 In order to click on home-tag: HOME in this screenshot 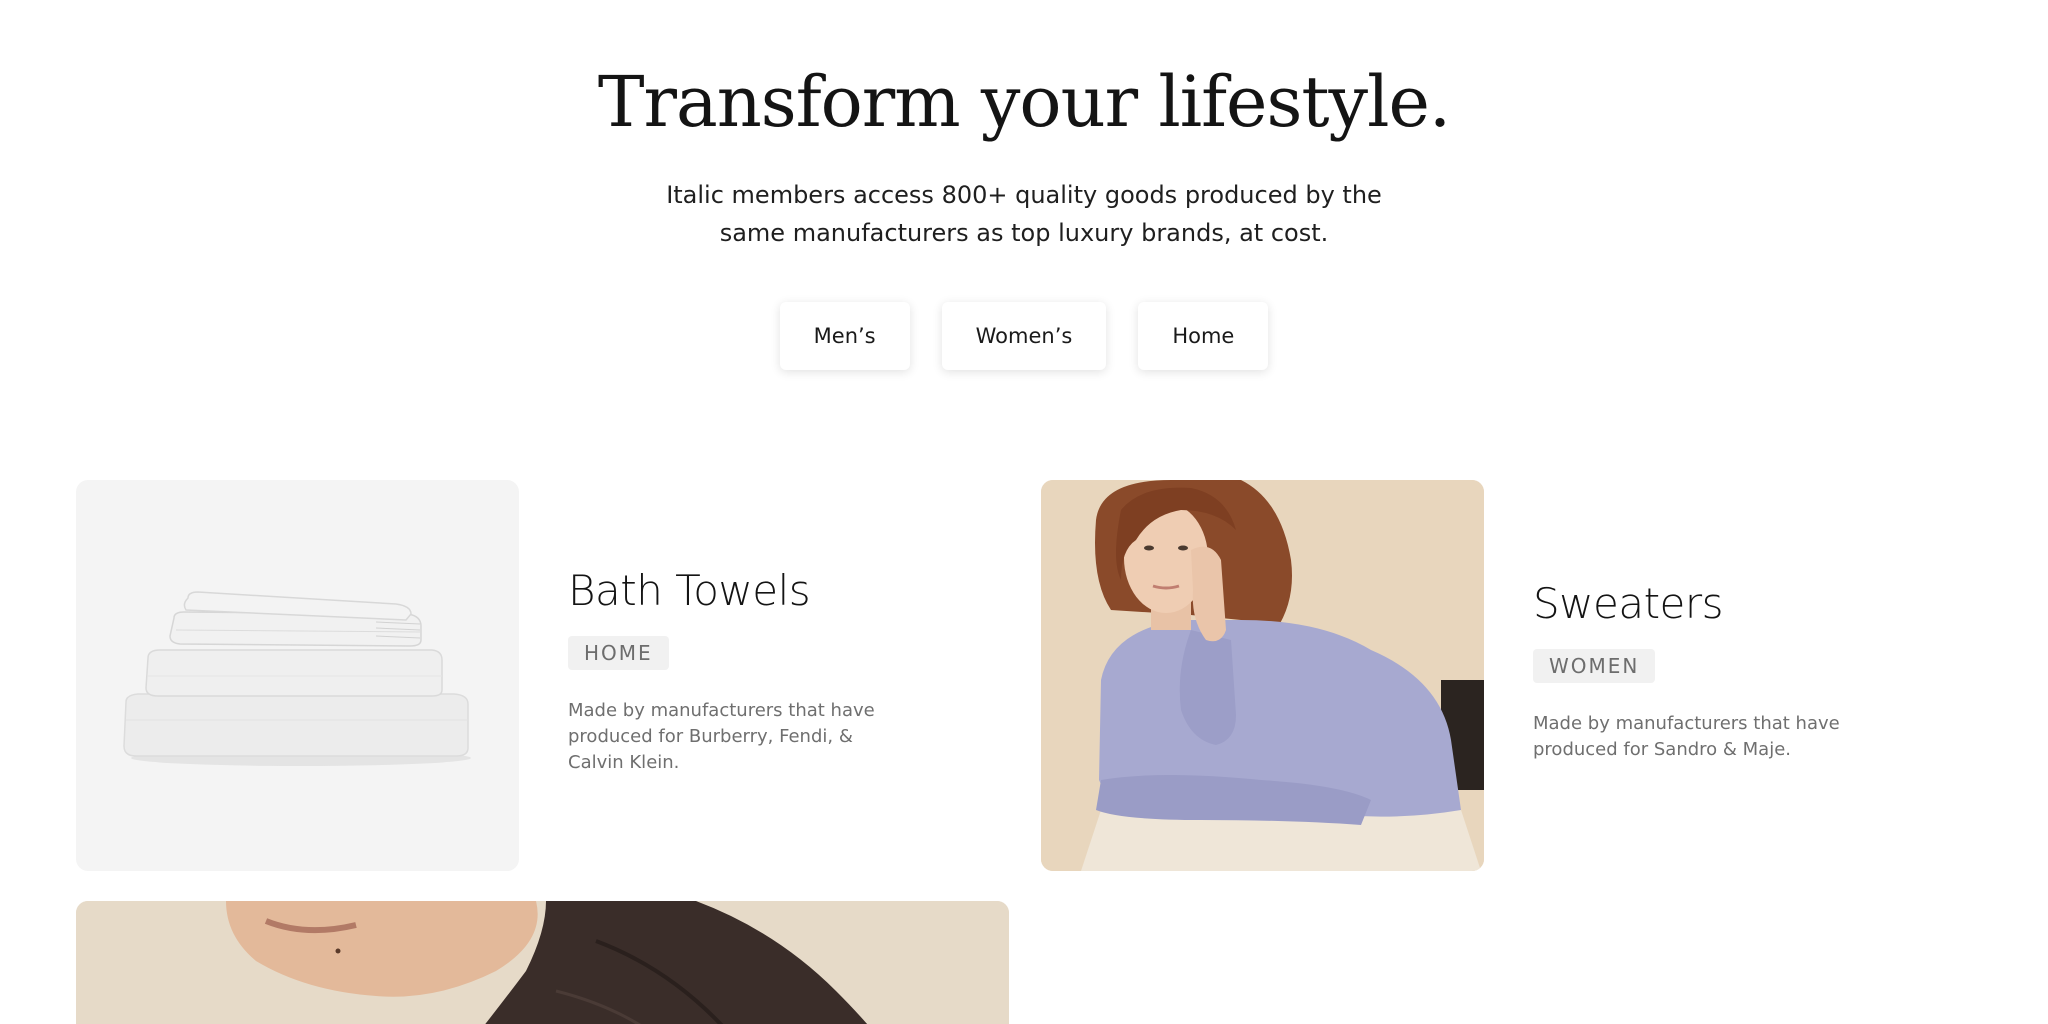, I will do `click(618, 653)`.